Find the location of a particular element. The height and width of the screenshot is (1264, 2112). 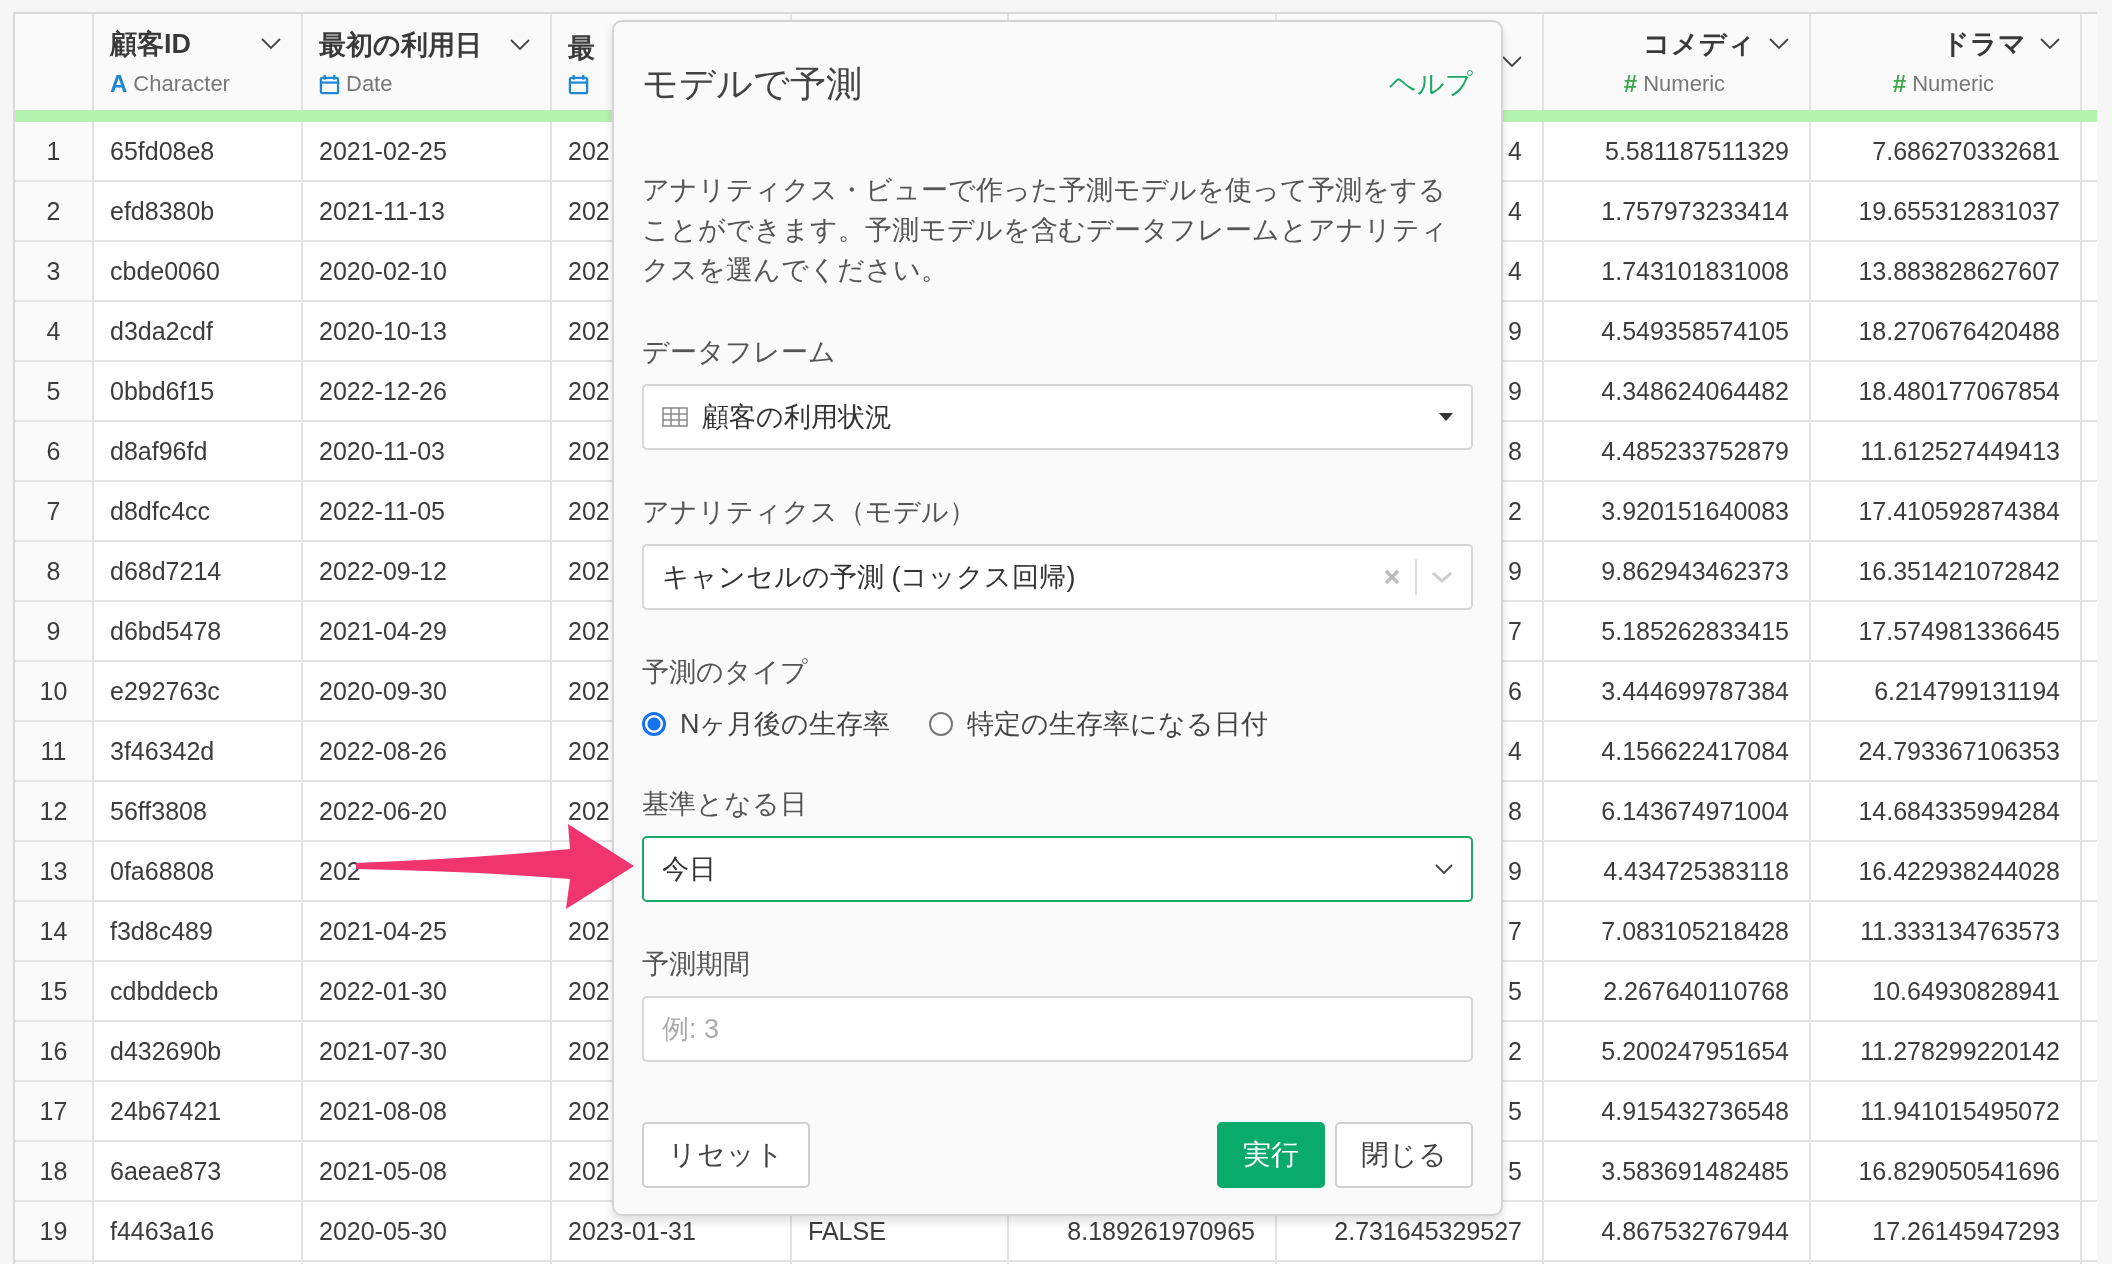

table-cell: 11.278299220142 is located at coordinates (1960, 1051).